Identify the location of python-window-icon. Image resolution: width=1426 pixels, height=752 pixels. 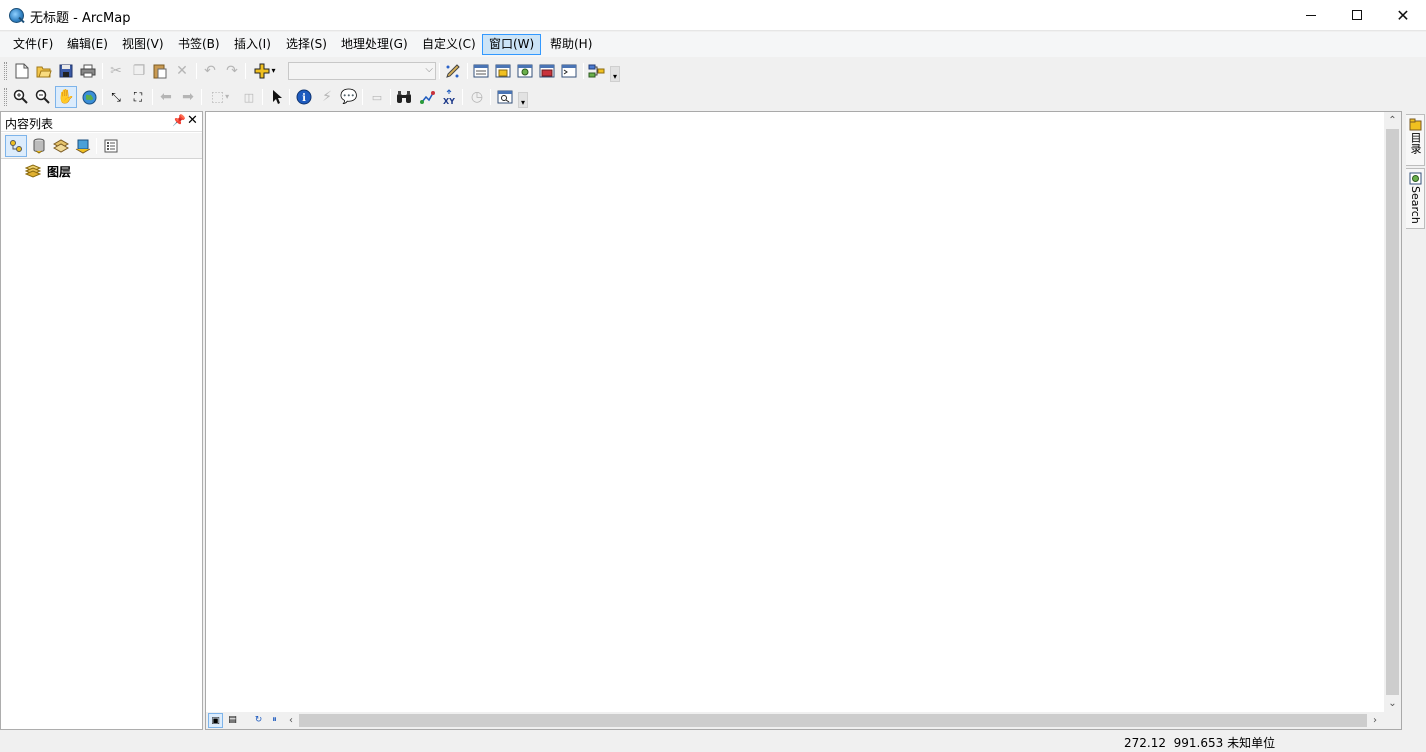
(569, 71).